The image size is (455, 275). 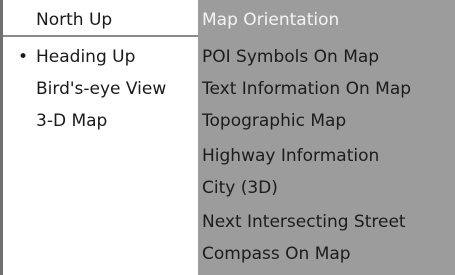 I want to click on menu-item-poi-symbols: POI Symbols On Map, so click(x=290, y=57).